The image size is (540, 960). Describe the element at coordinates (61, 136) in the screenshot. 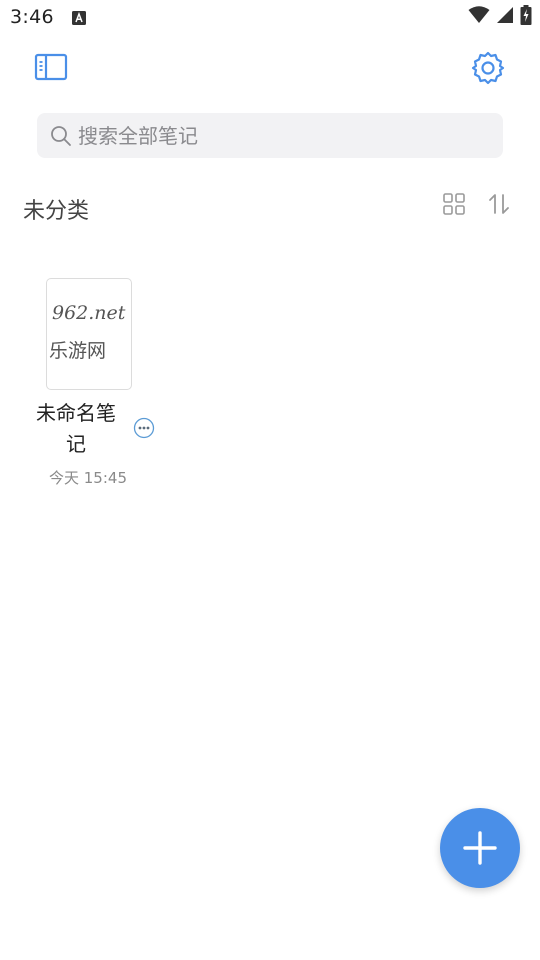

I see `search-icon` at that location.